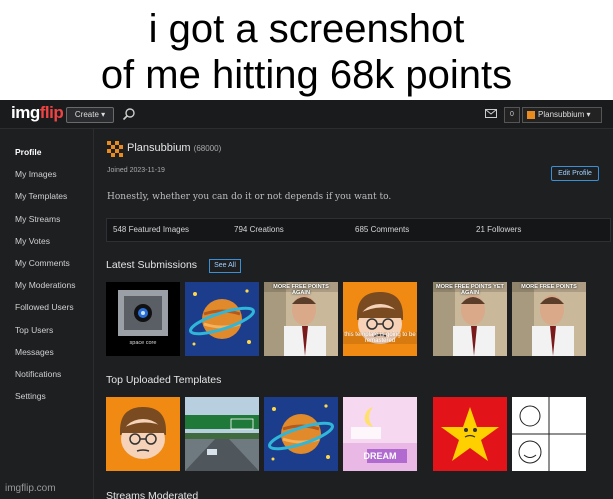  Describe the element at coordinates (143, 343) in the screenshot. I see `submission-thumb-caption: space core` at that location.